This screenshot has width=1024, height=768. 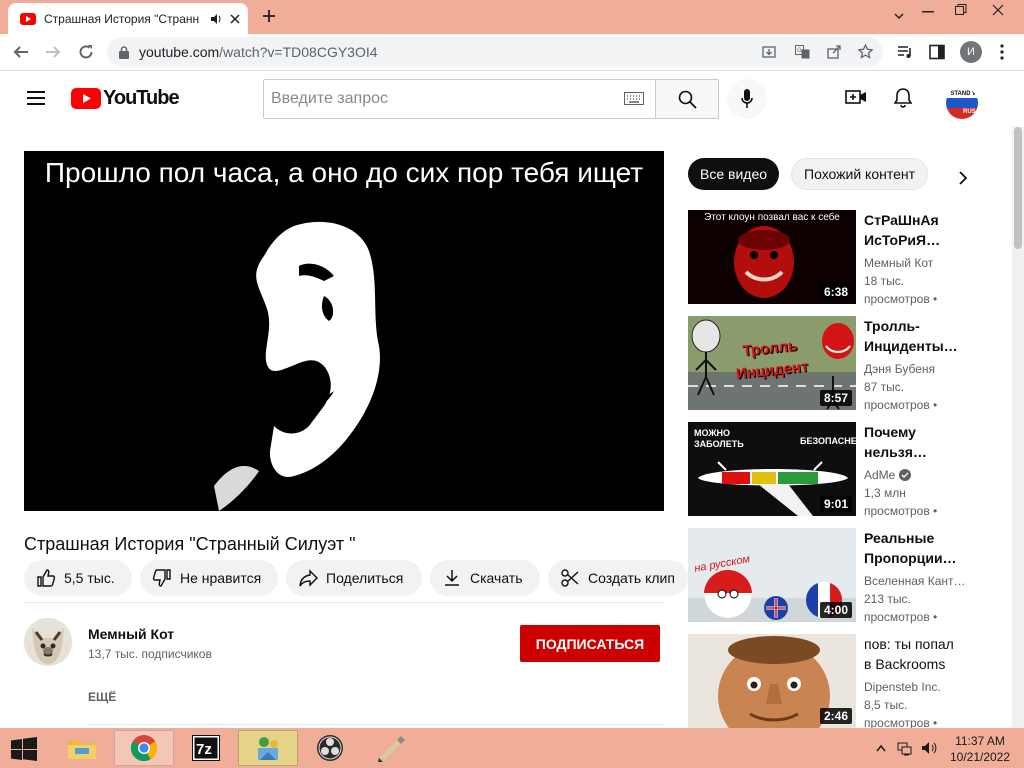 I want to click on svg-text: G, so click(x=799, y=51).